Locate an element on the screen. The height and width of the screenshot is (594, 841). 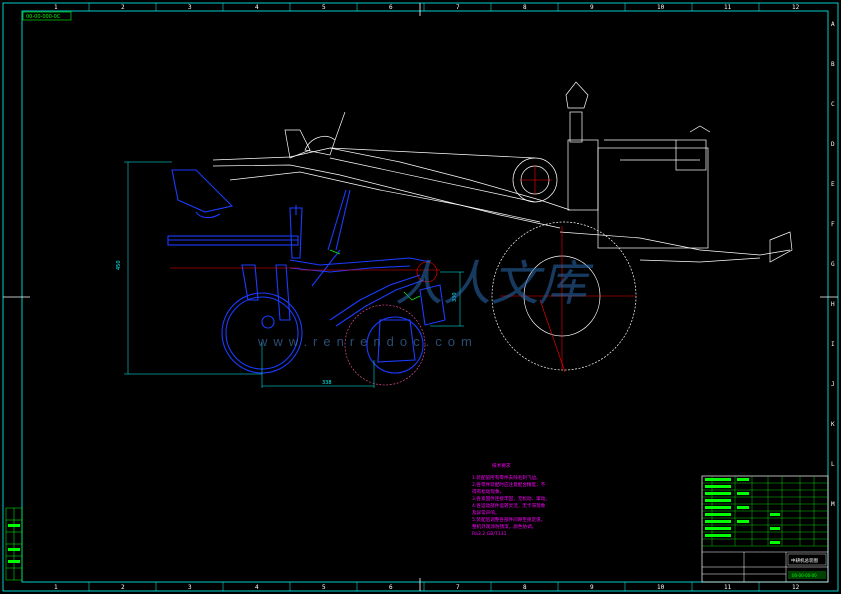
title-block: 中耕机总装图 00-00-00-00 is located at coordinates (765, 529).